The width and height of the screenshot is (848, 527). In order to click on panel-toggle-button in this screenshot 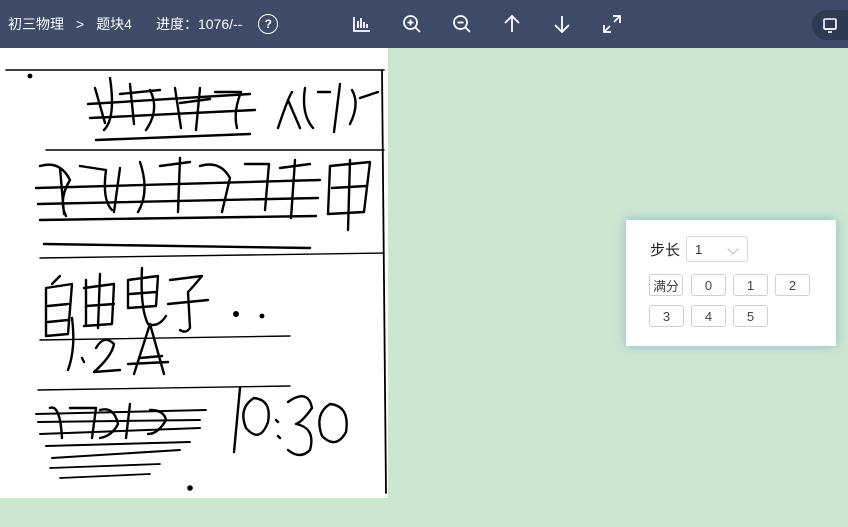, I will do `click(830, 25)`.